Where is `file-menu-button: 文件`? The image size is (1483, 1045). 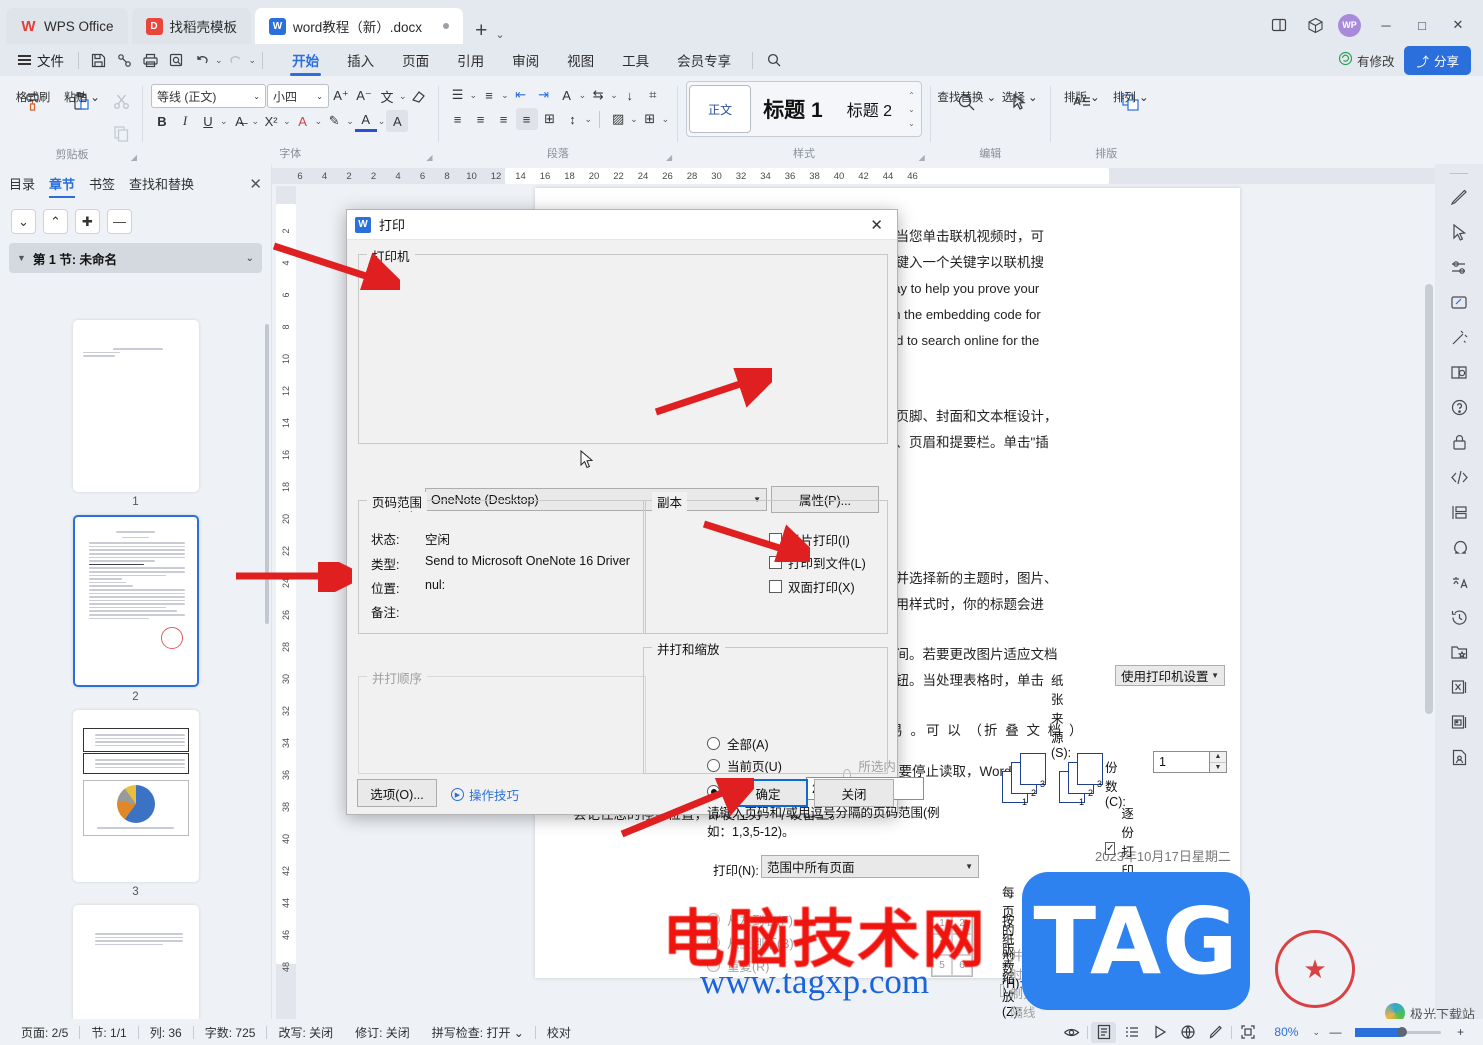 file-menu-button: 文件 is located at coordinates (41, 60).